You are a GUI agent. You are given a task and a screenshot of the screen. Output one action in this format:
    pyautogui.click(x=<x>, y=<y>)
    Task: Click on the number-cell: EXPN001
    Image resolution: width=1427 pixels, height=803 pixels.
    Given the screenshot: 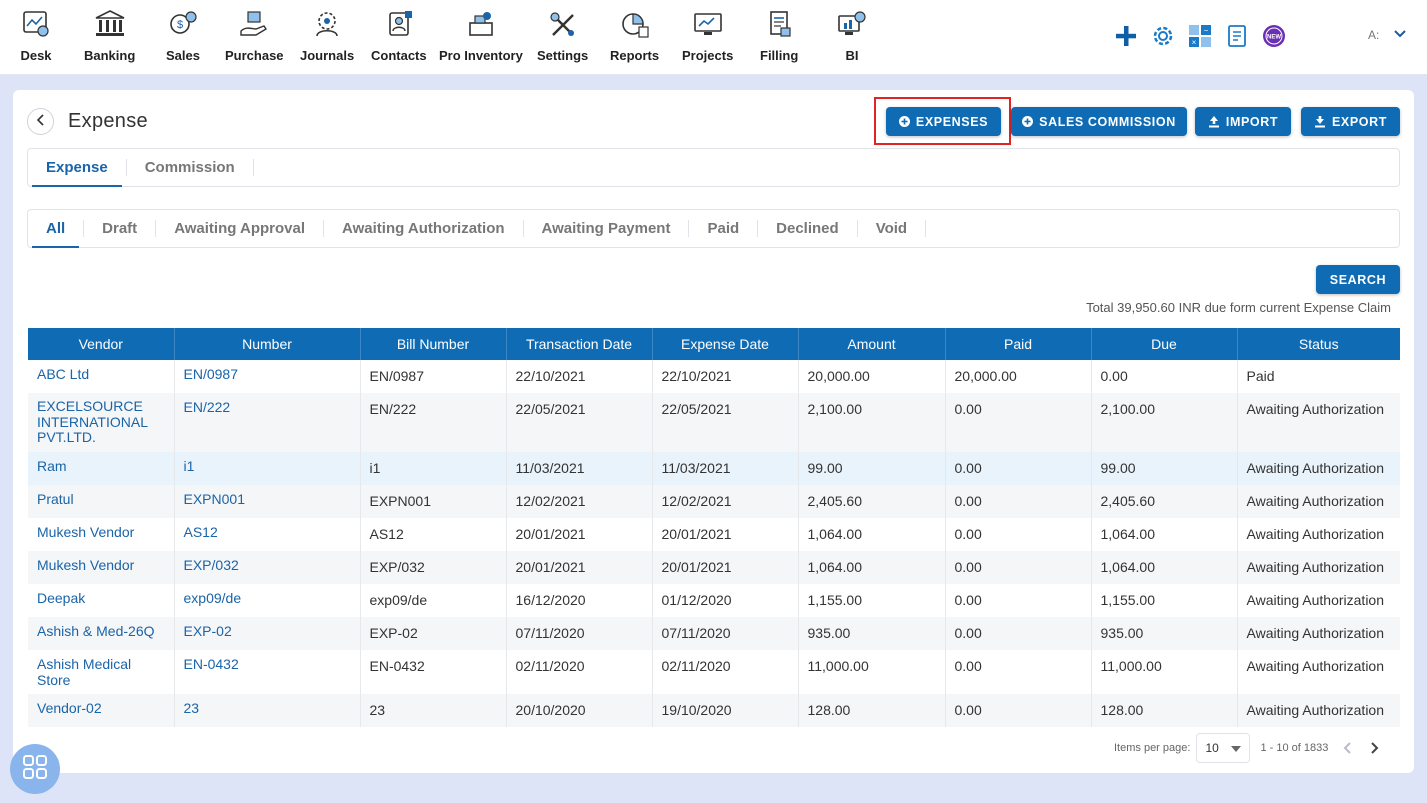 What is the action you would take?
    pyautogui.click(x=267, y=501)
    